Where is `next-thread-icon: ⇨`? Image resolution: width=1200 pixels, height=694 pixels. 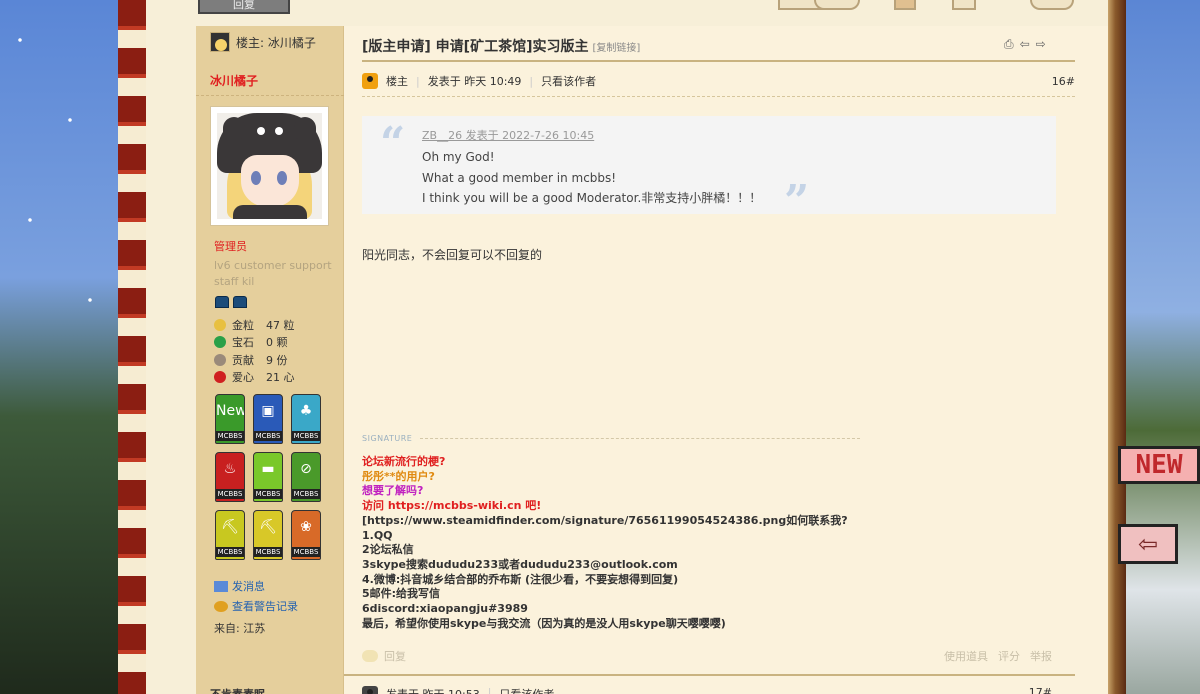
next-thread-icon: ⇨ is located at coordinates (1041, 44).